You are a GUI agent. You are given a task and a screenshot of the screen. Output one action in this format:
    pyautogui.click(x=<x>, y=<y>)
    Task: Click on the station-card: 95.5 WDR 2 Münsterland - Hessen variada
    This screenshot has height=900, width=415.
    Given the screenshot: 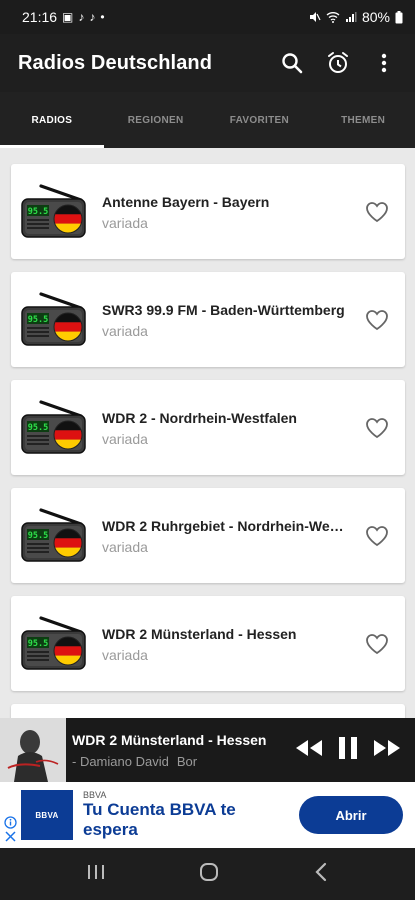 What is the action you would take?
    pyautogui.click(x=208, y=643)
    